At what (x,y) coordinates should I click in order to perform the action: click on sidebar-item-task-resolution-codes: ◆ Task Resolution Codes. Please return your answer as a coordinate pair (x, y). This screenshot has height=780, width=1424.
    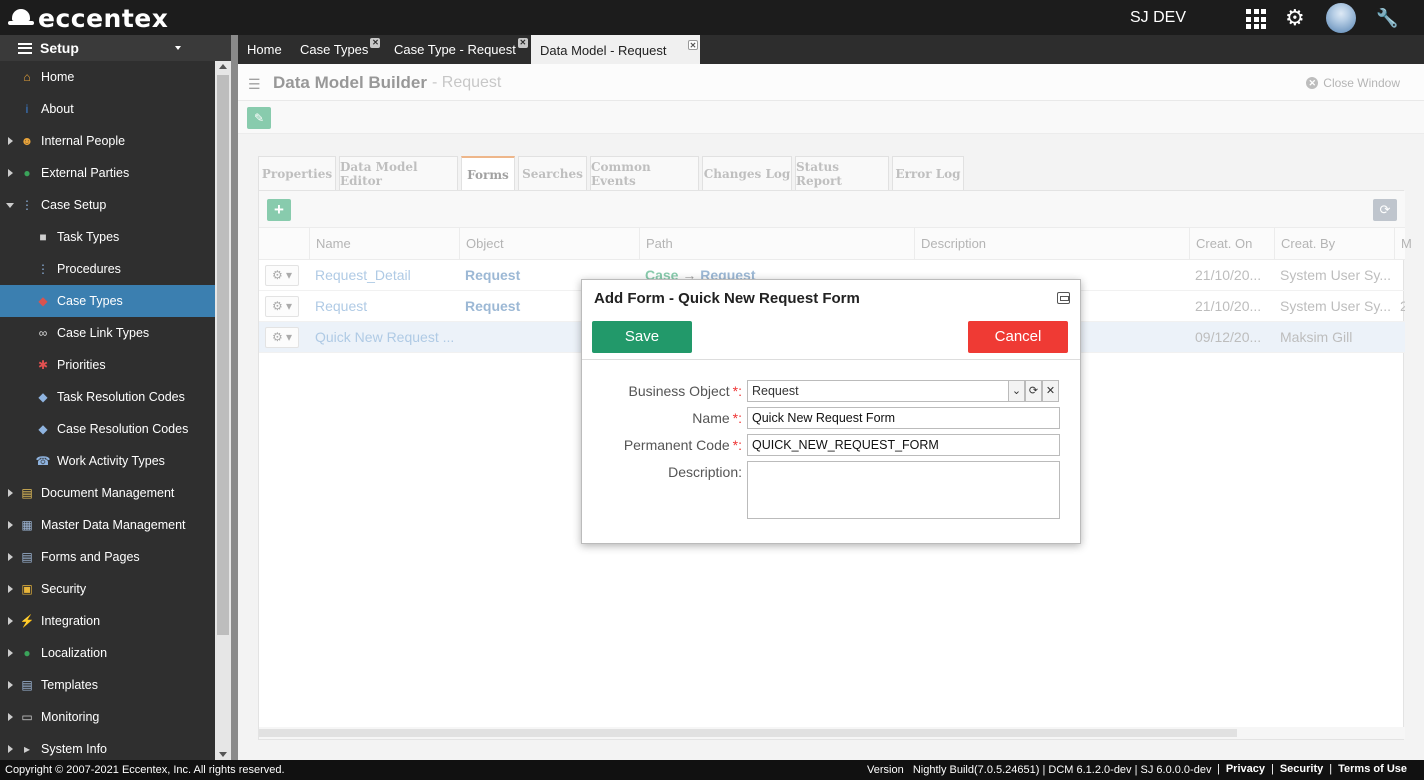
    Looking at the image, I should click on (107, 397).